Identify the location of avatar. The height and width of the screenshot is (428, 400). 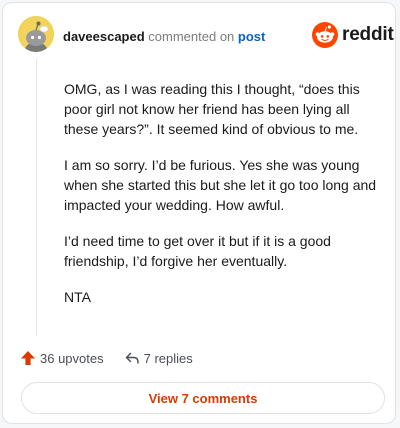
(36, 34).